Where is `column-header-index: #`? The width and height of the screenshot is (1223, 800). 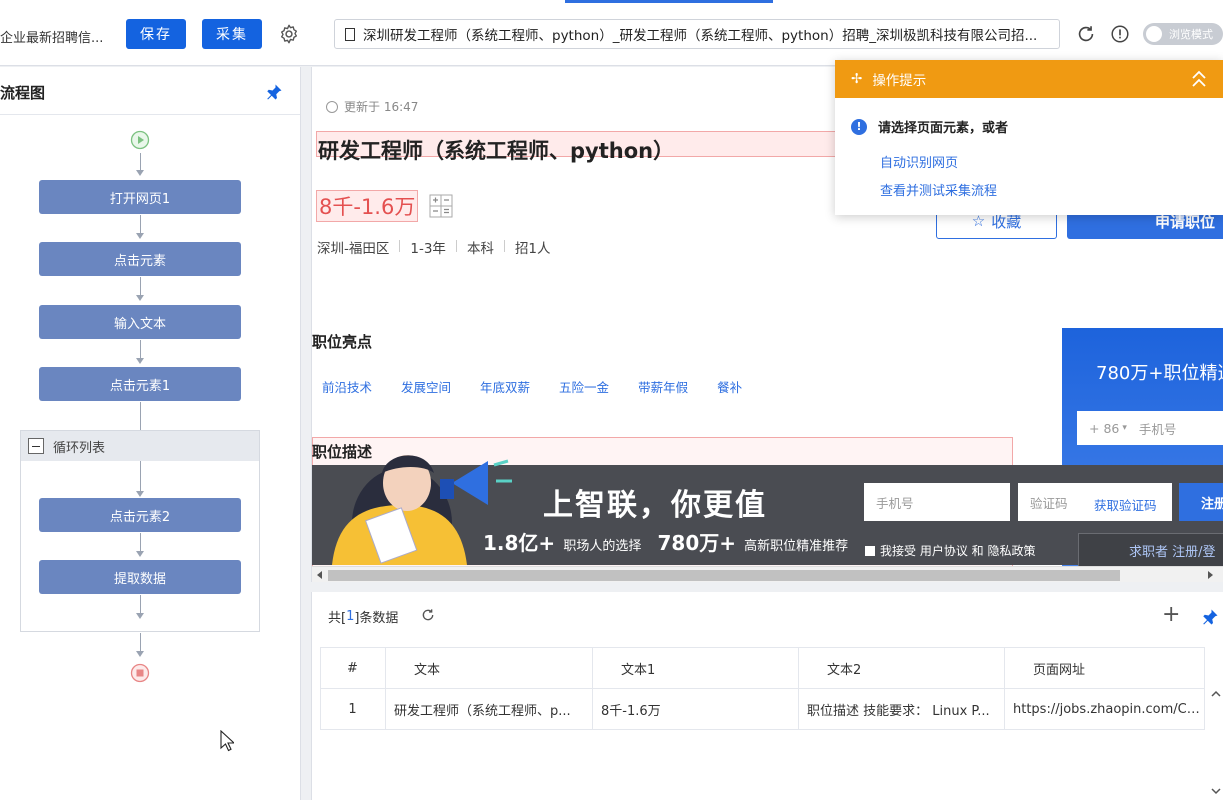 column-header-index: # is located at coordinates (353, 668).